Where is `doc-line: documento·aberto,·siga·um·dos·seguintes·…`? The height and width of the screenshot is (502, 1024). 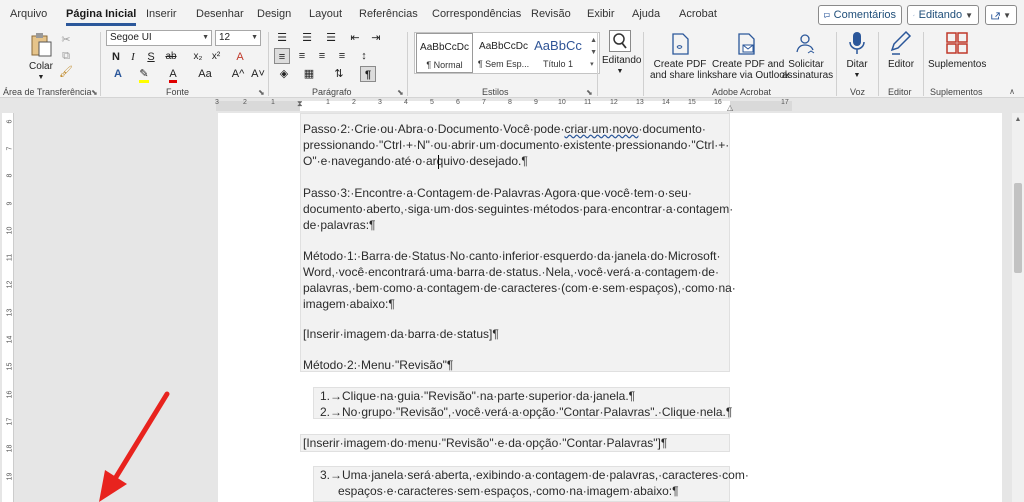
doc-line: documento·aberto,·siga·um·dos·seguintes·… is located at coordinates (518, 209).